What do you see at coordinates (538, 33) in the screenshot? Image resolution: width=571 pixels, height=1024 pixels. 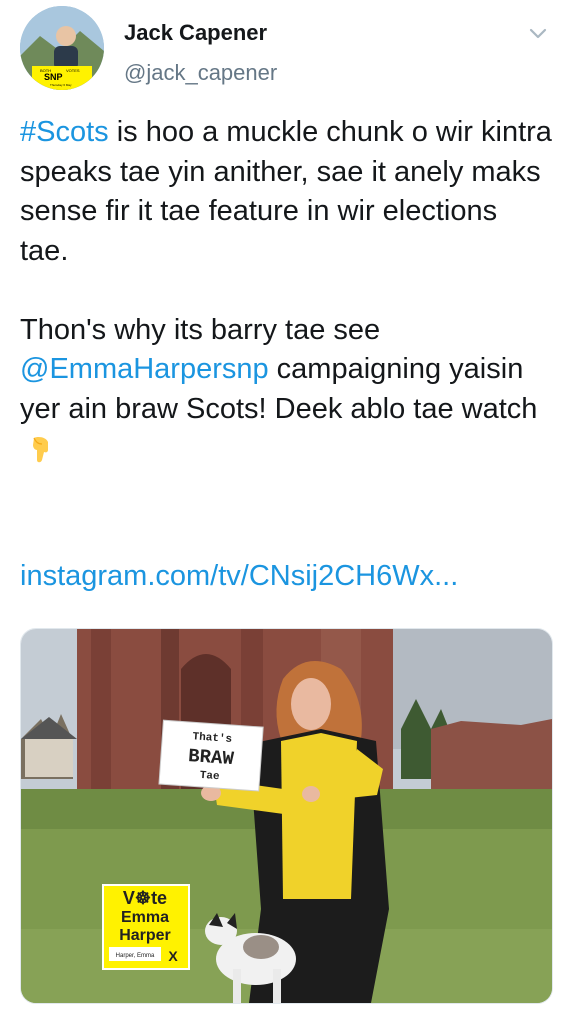 I see `chevron-down-icon` at bounding box center [538, 33].